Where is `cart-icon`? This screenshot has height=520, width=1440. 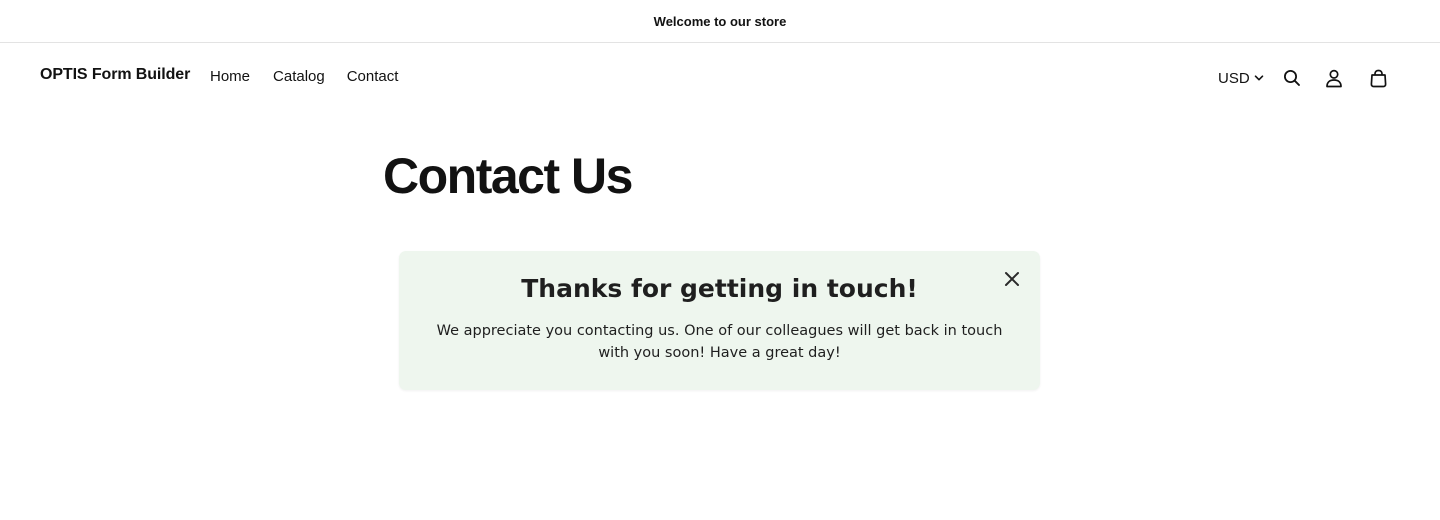 cart-icon is located at coordinates (1378, 78).